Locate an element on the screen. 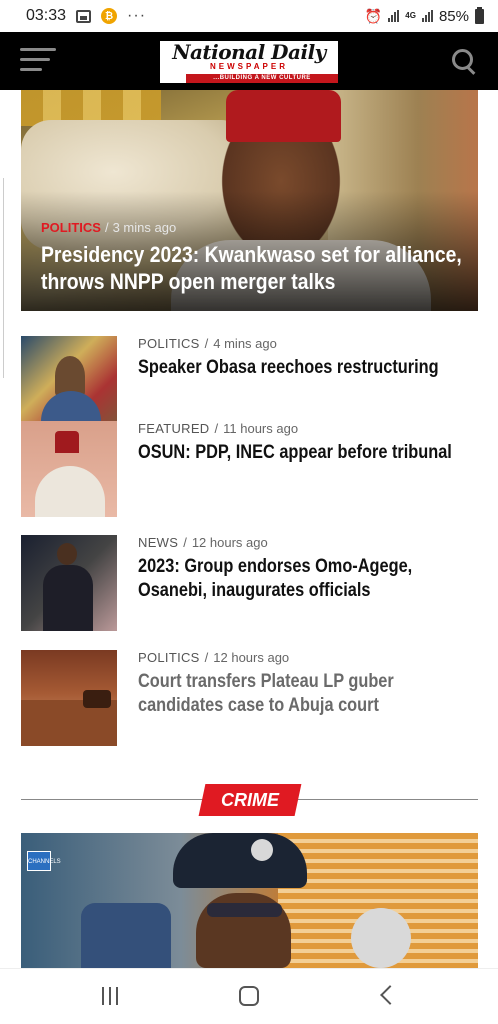  article-meta: POLITICS / 4 mins ago is located at coordinates (207, 343).